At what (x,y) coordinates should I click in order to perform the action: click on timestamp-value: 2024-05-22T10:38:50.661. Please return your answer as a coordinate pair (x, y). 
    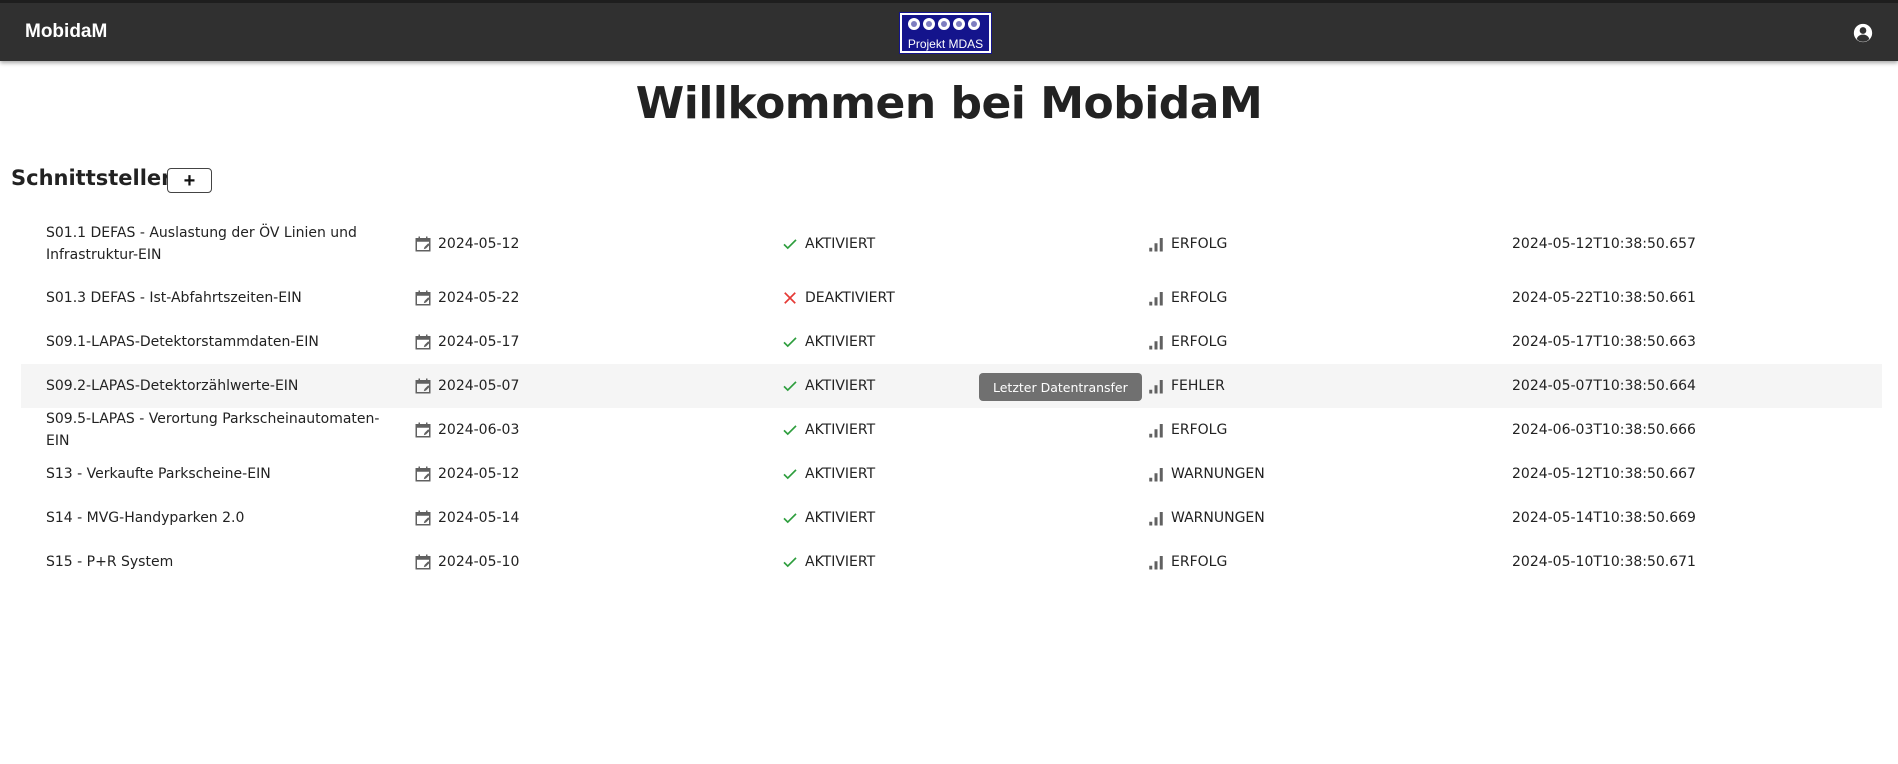
    Looking at the image, I should click on (1604, 298).